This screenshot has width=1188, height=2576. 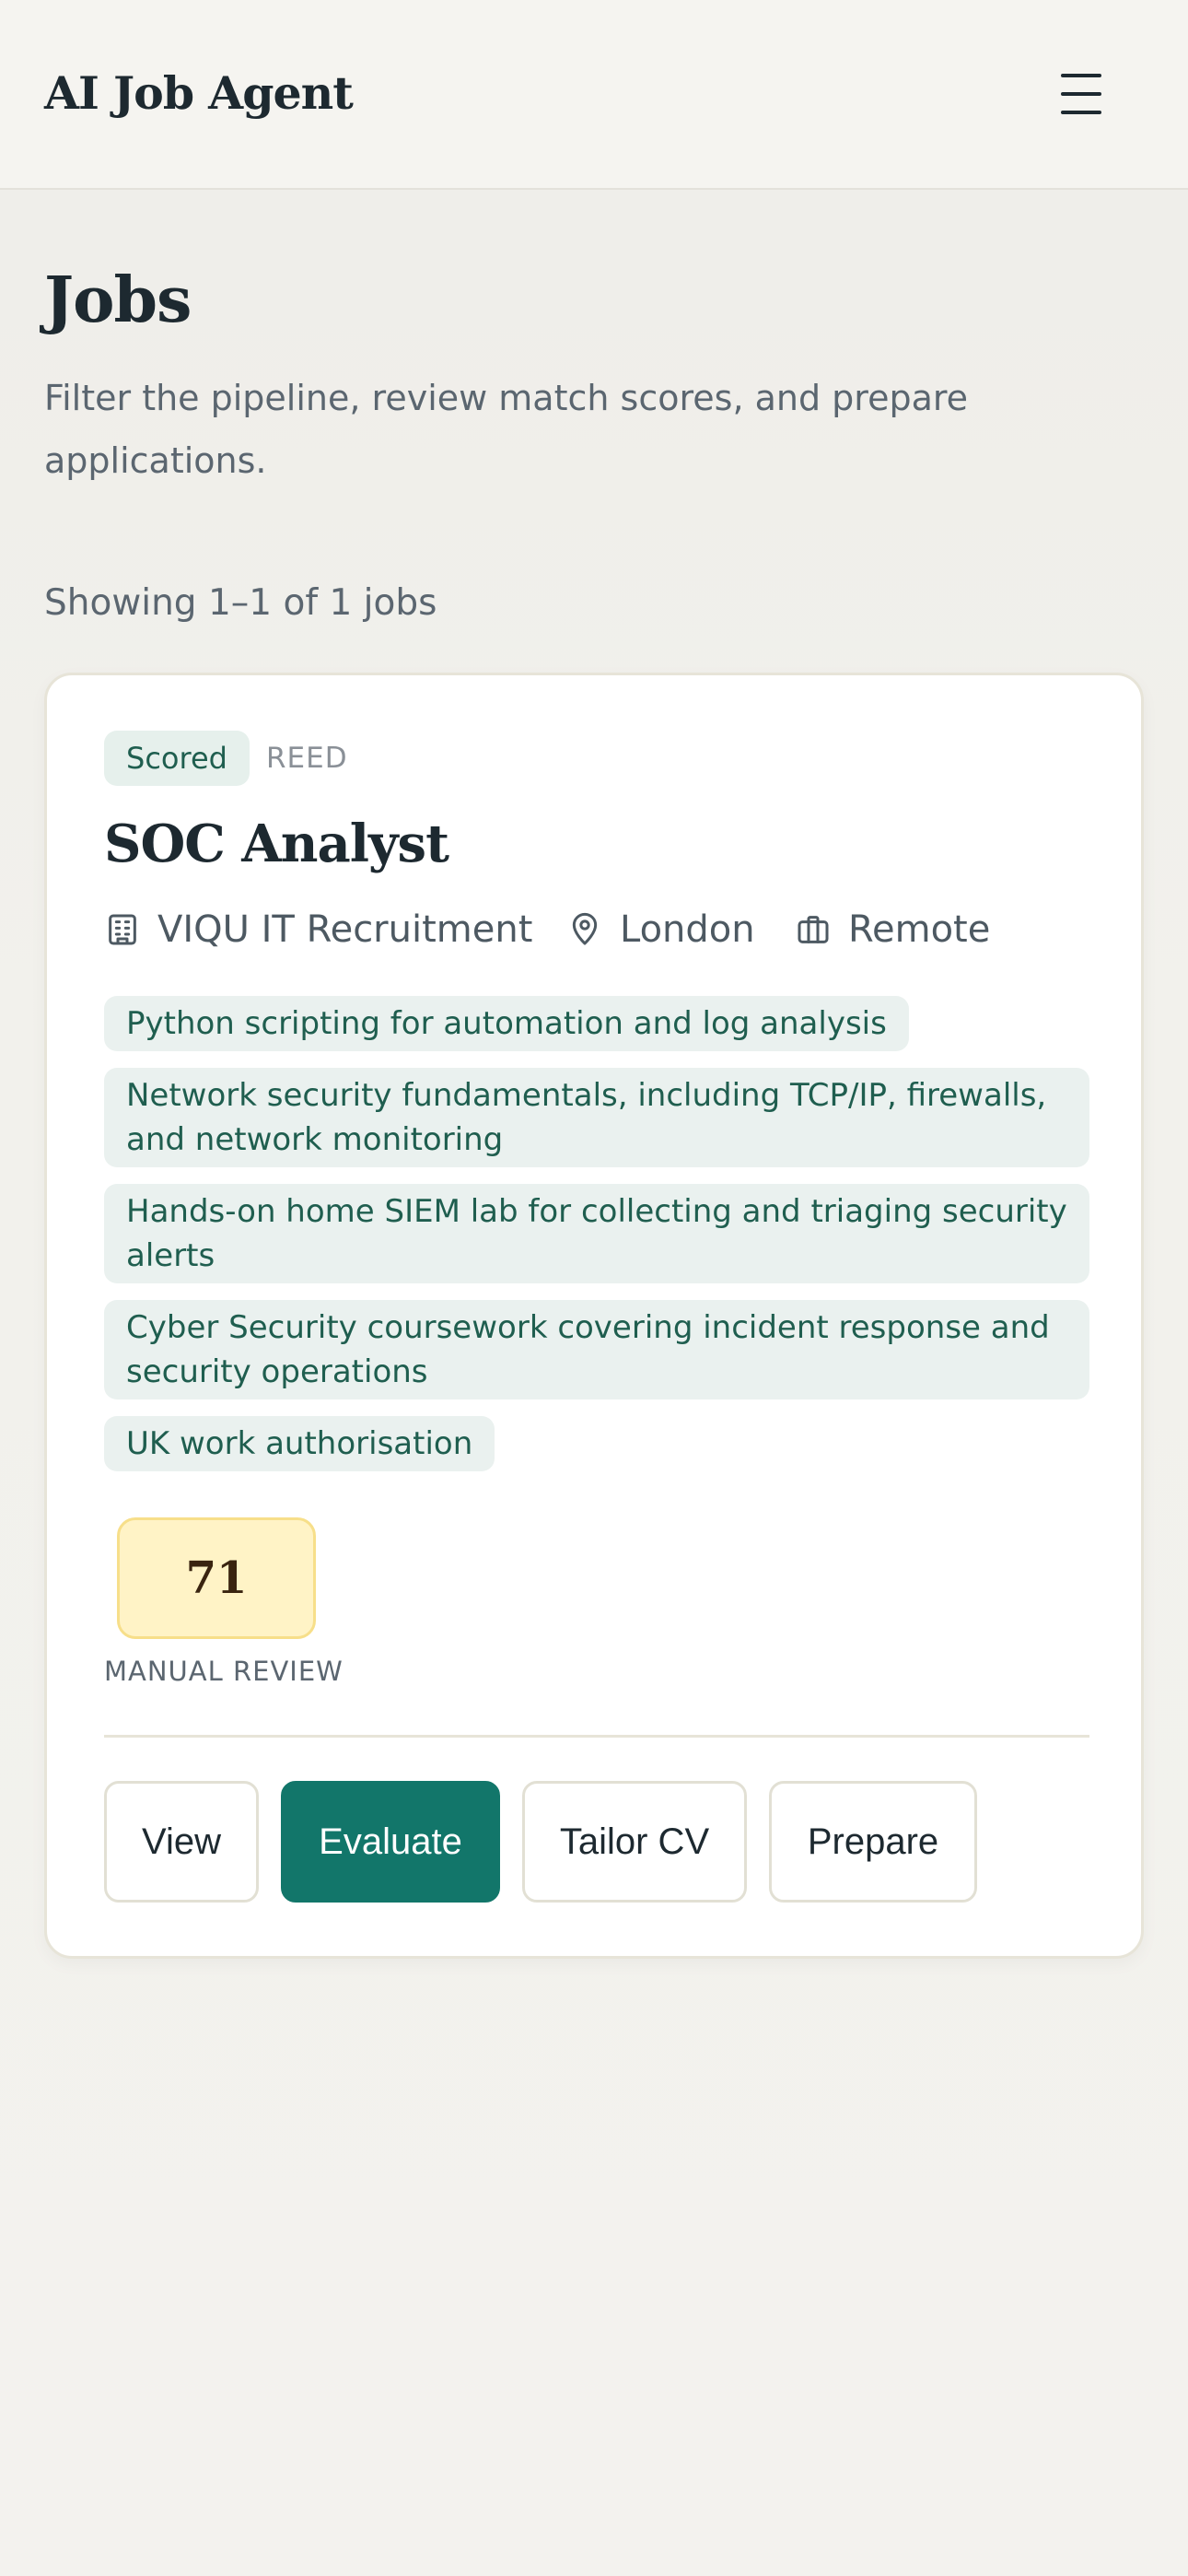 I want to click on source-label: REED, so click(x=307, y=758).